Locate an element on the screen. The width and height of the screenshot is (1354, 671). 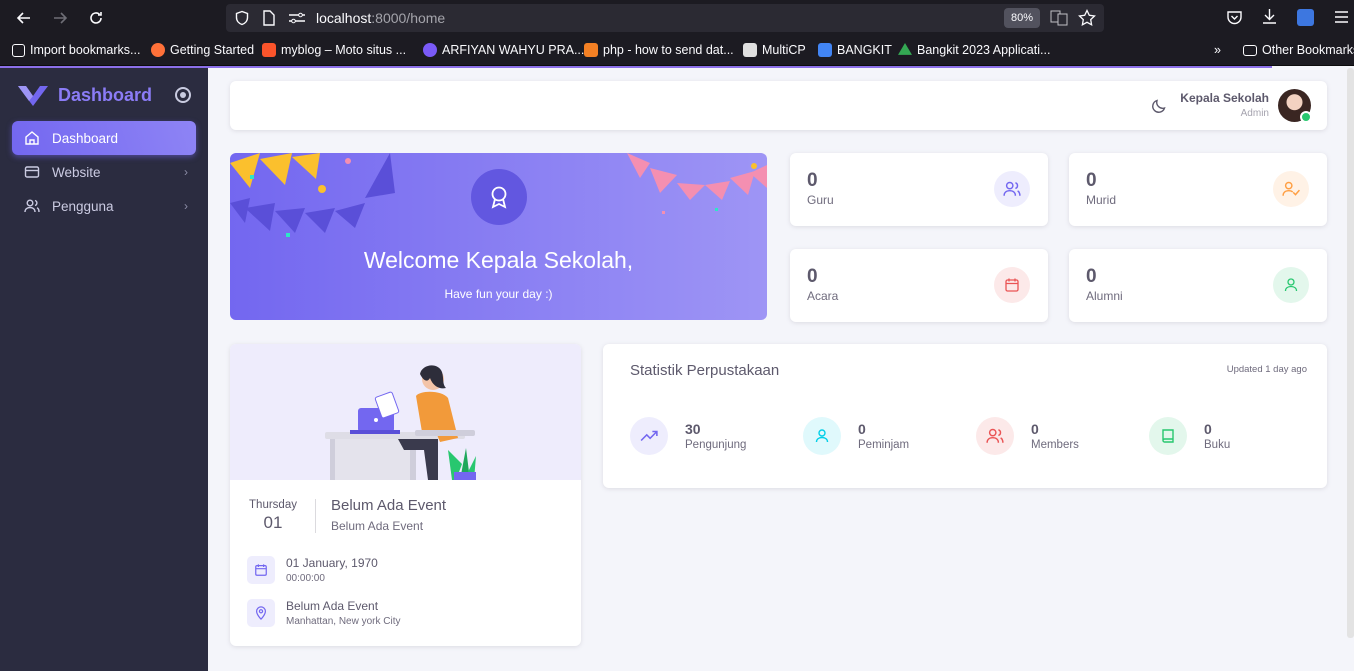
moon-icon is located at coordinates (1159, 106).